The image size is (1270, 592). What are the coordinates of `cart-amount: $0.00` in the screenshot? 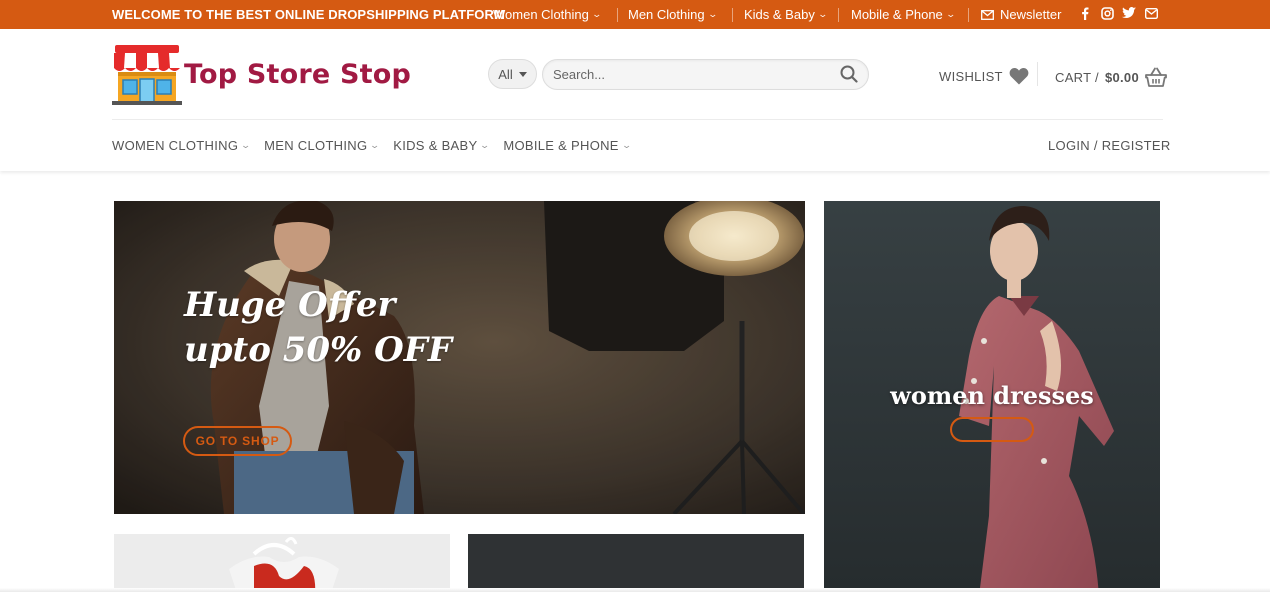 It's located at (1122, 77).